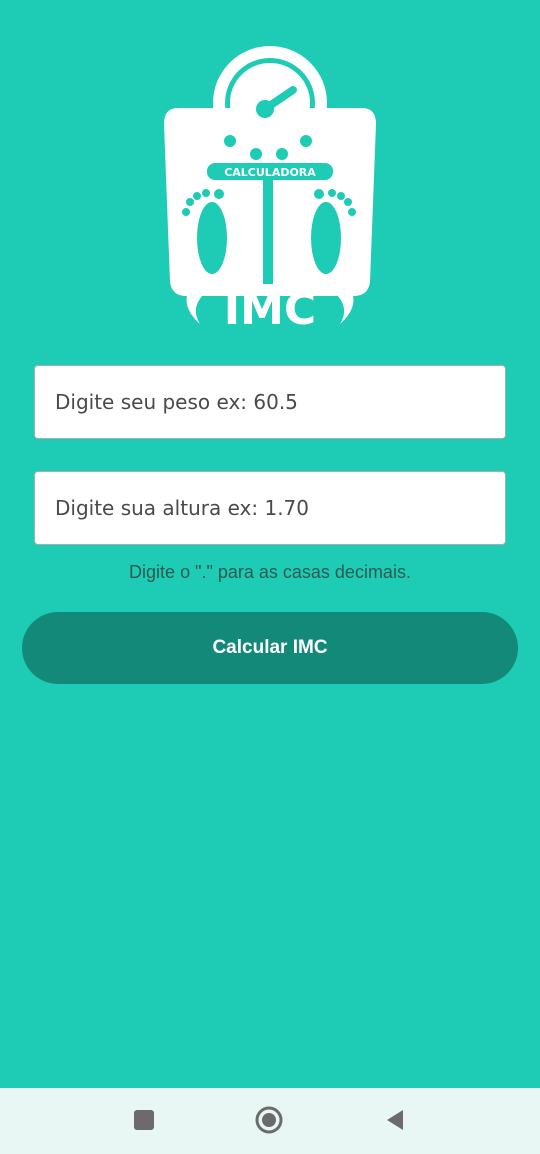 The width and height of the screenshot is (540, 1154). I want to click on logo-main-text: IMC, so click(270, 306).